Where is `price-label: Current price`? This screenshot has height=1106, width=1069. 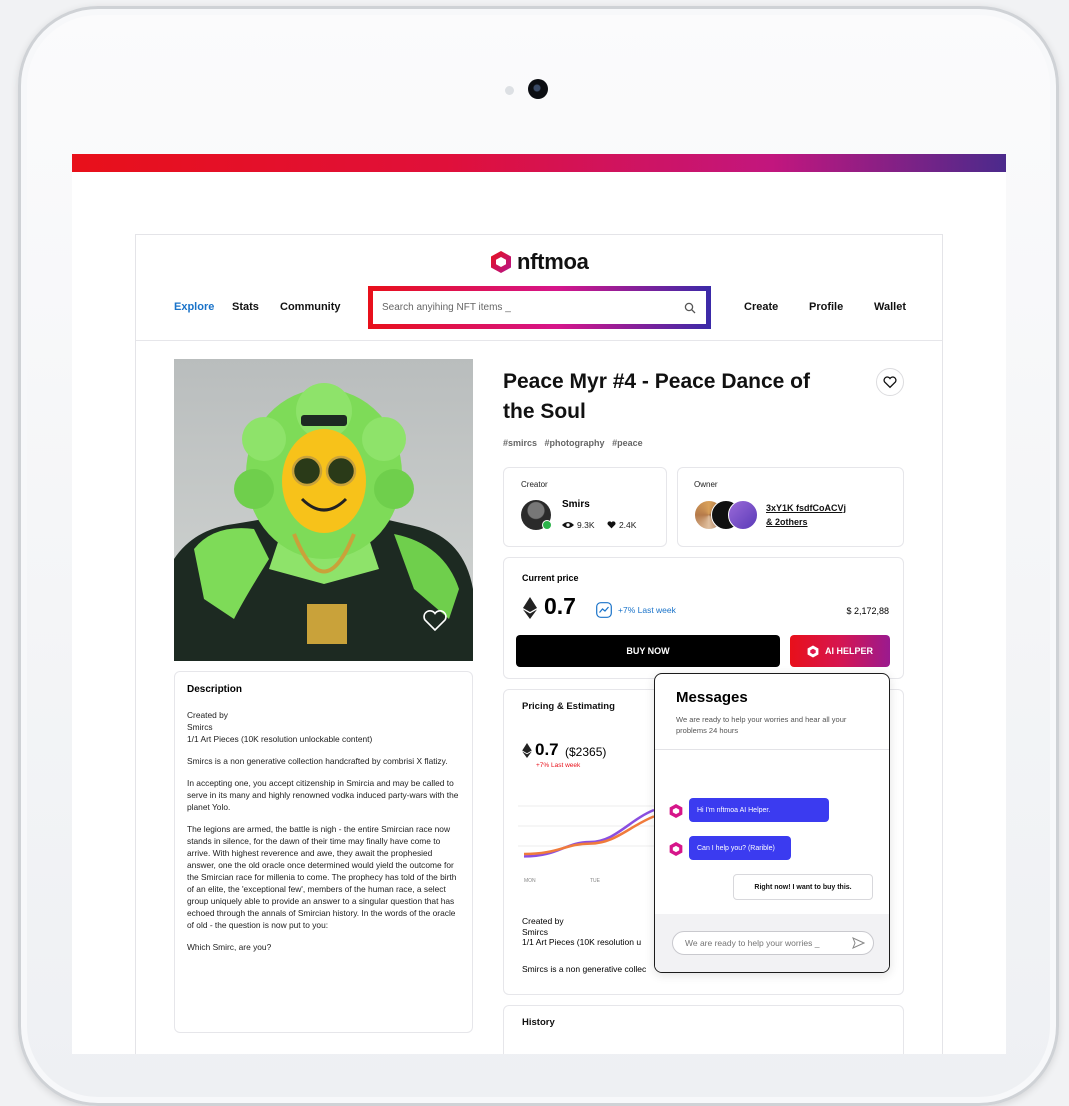
price-label: Current price is located at coordinates (550, 578).